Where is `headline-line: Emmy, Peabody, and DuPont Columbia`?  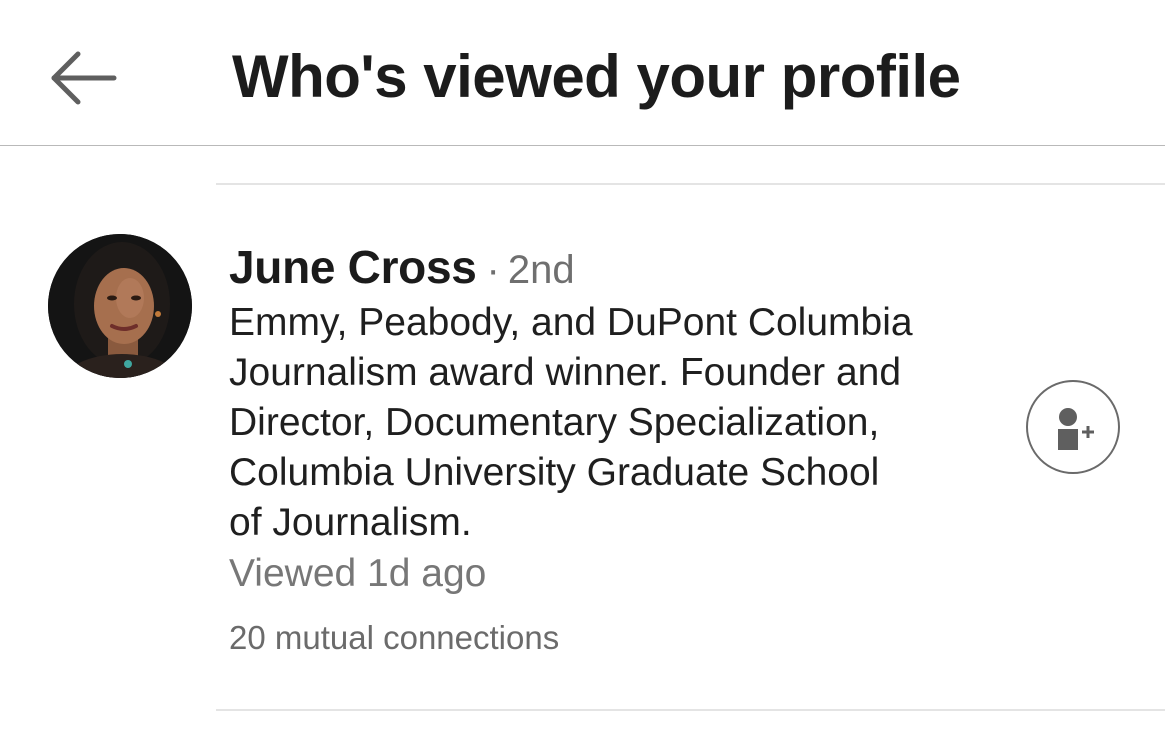 headline-line: Emmy, Peabody, and DuPont Columbia is located at coordinates (571, 322).